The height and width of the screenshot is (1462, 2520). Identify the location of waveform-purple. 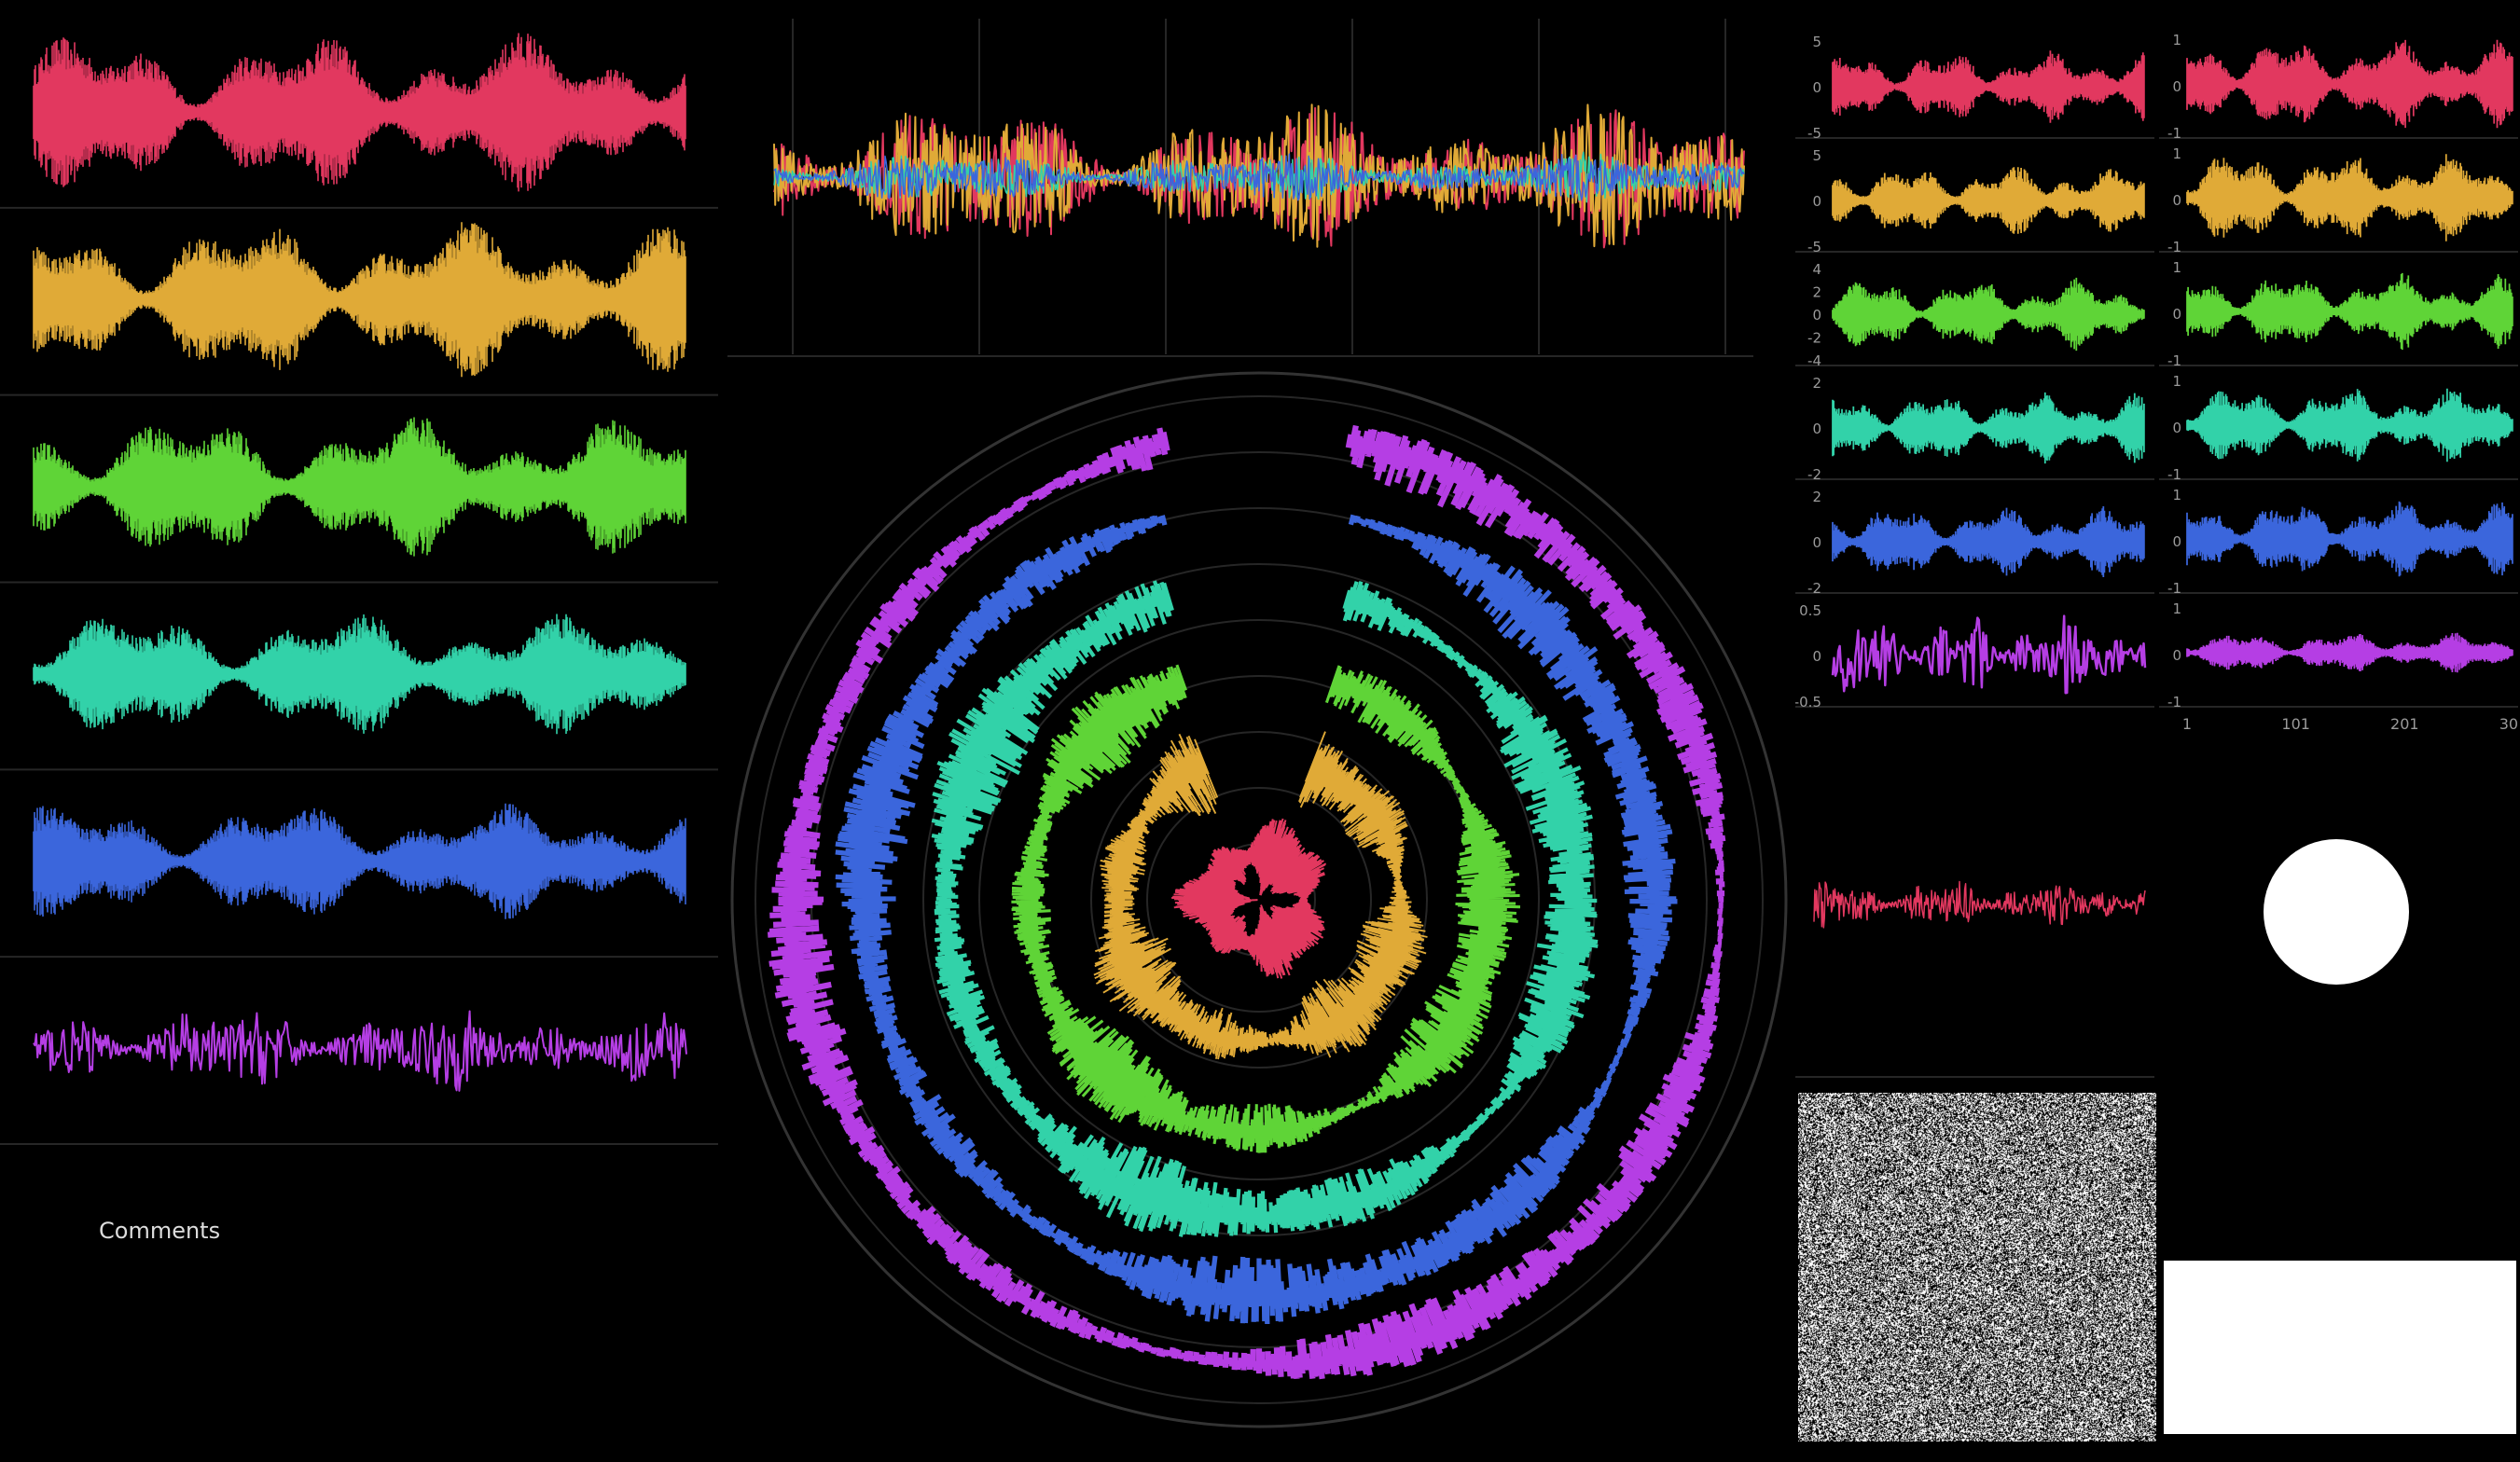
(360, 1051).